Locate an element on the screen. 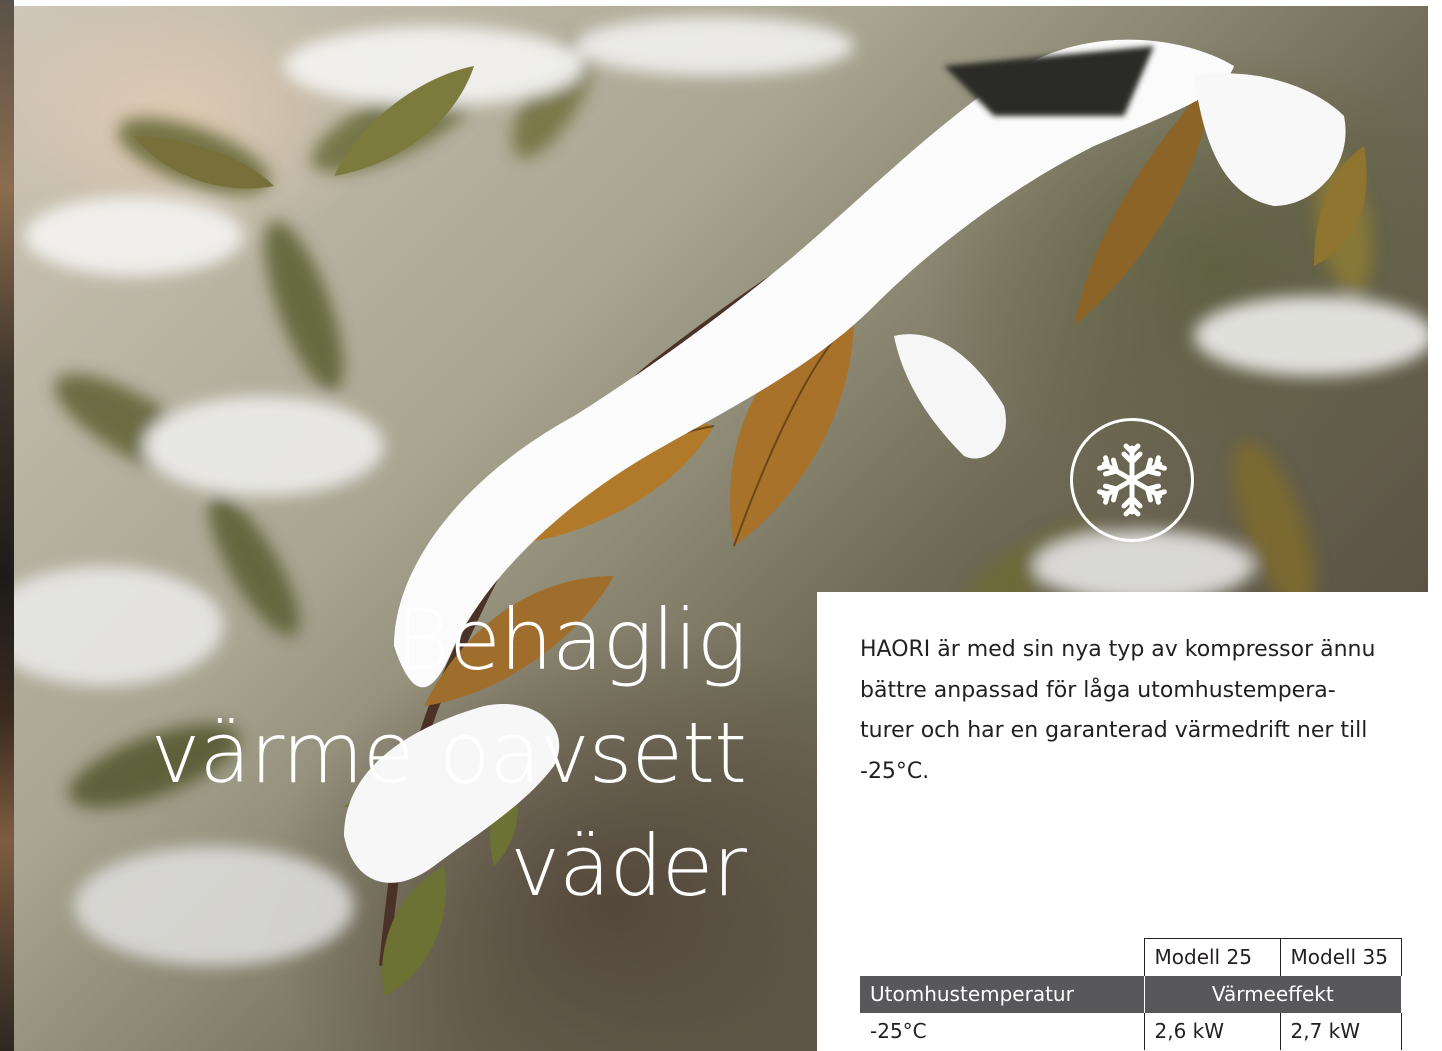 This screenshot has width=1442, height=1051. outdoor-temperature-header: Utomhustemperatur is located at coordinates (1002, 994).